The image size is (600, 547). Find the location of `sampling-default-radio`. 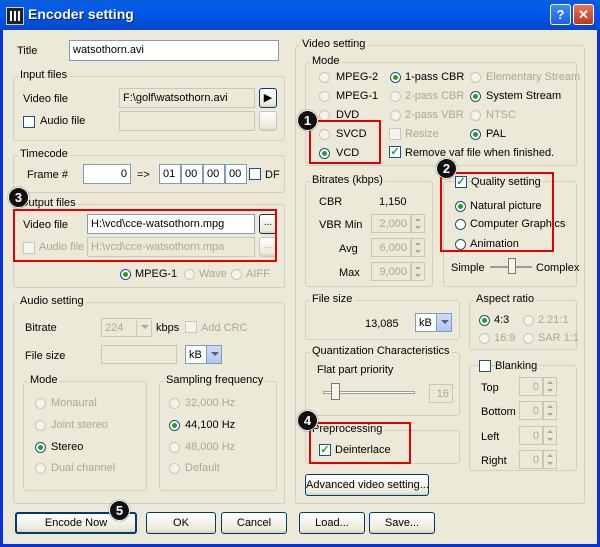

sampling-default-radio is located at coordinates (174, 468).